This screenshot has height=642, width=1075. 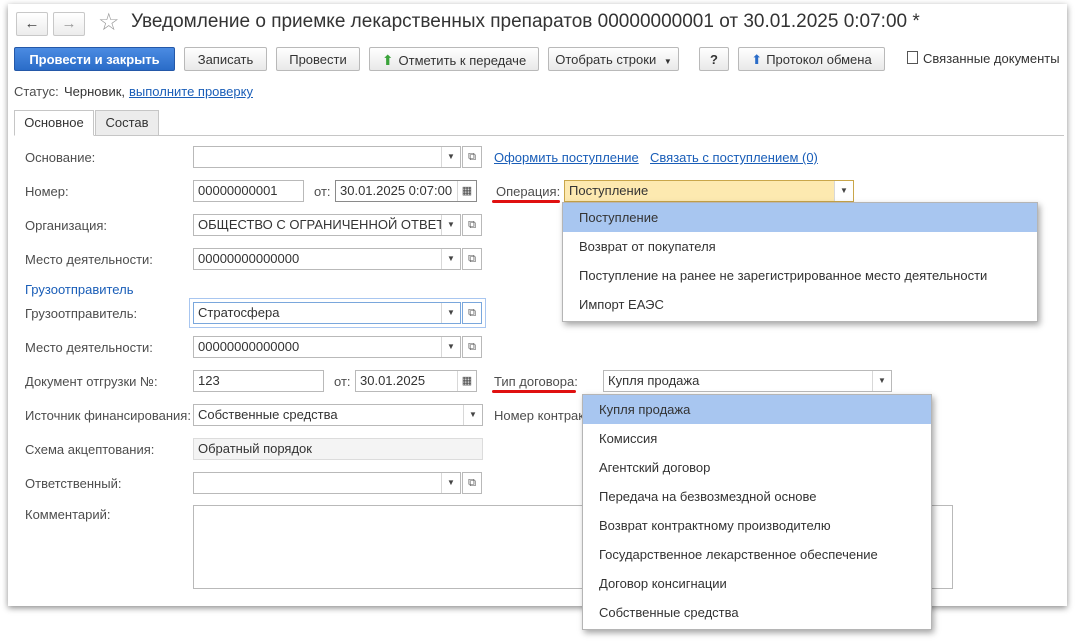 I want to click on date-value: 30.01.2025 0:07:00, so click(x=396, y=190).